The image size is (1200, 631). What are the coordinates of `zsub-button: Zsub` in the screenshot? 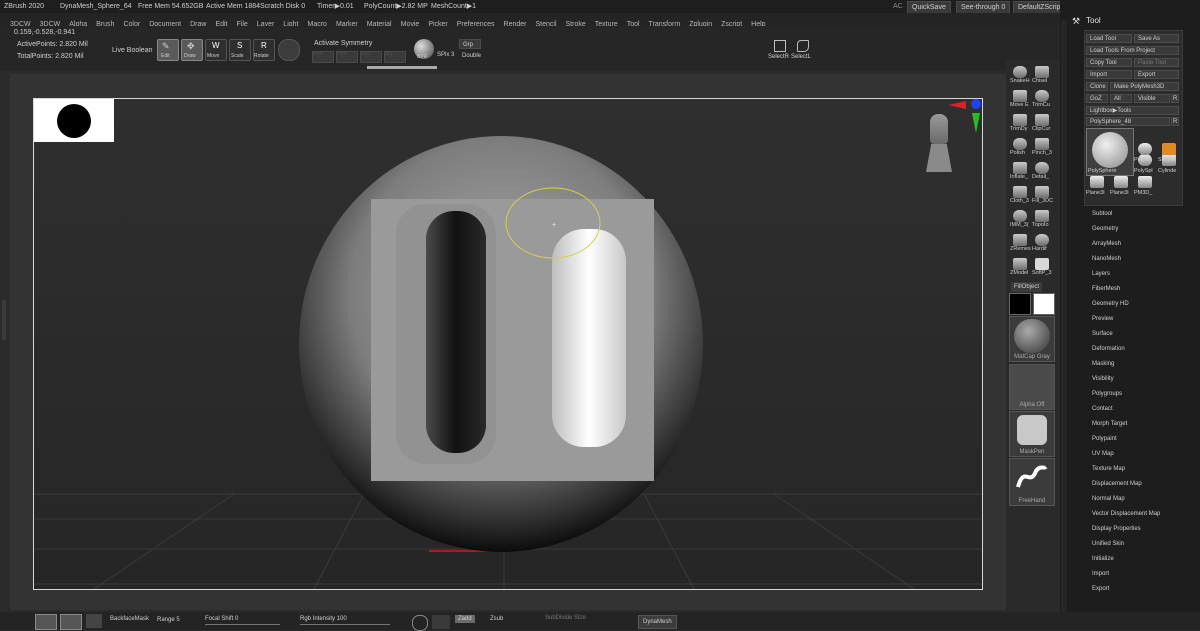 It's located at (496, 619).